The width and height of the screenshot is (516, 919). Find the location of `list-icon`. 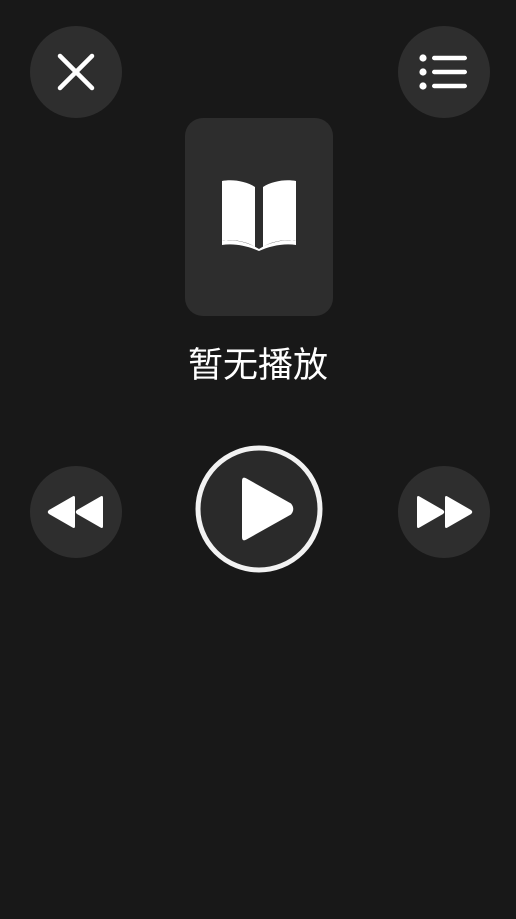

list-icon is located at coordinates (444, 72).